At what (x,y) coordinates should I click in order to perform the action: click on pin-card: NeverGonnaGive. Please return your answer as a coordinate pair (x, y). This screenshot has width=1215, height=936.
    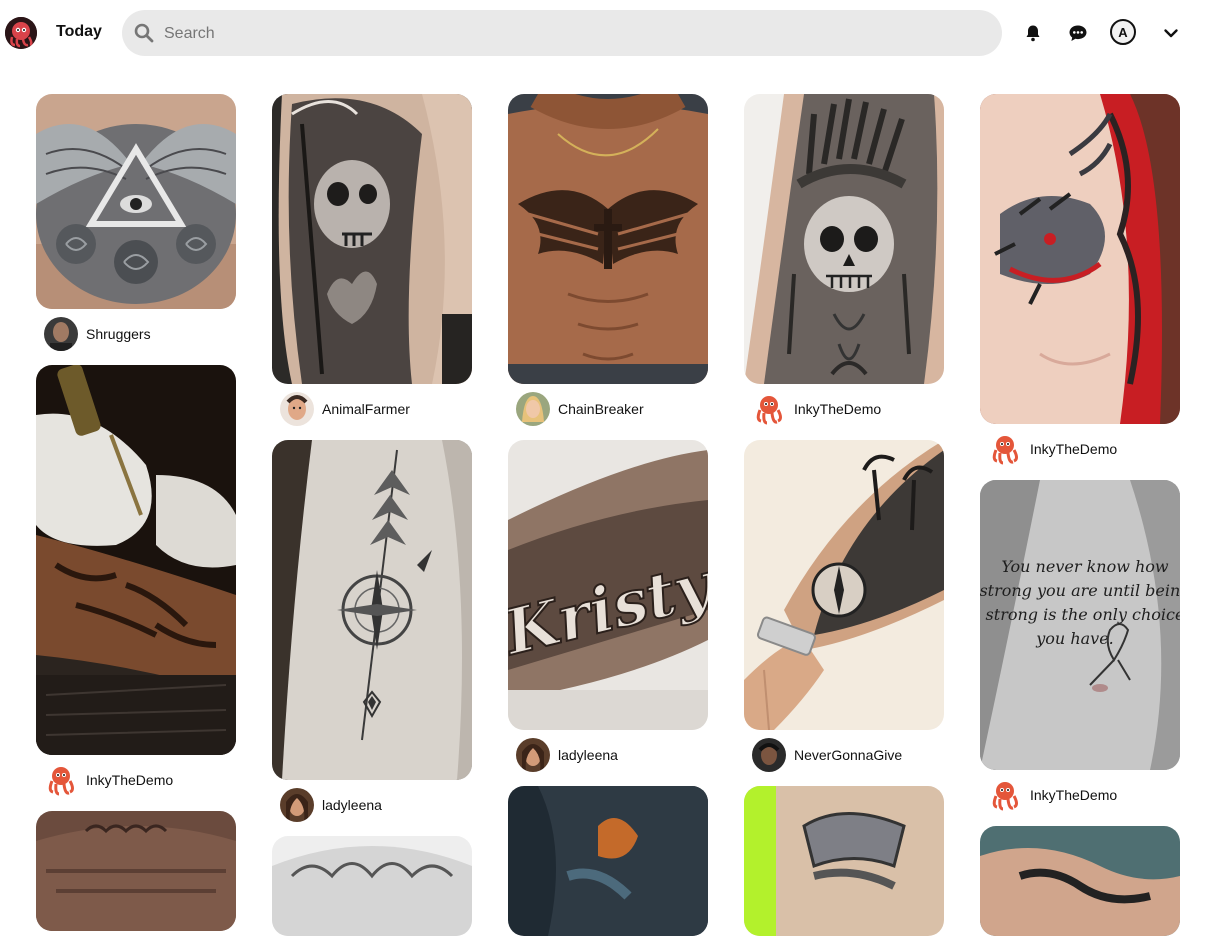
    Looking at the image, I should click on (844, 606).